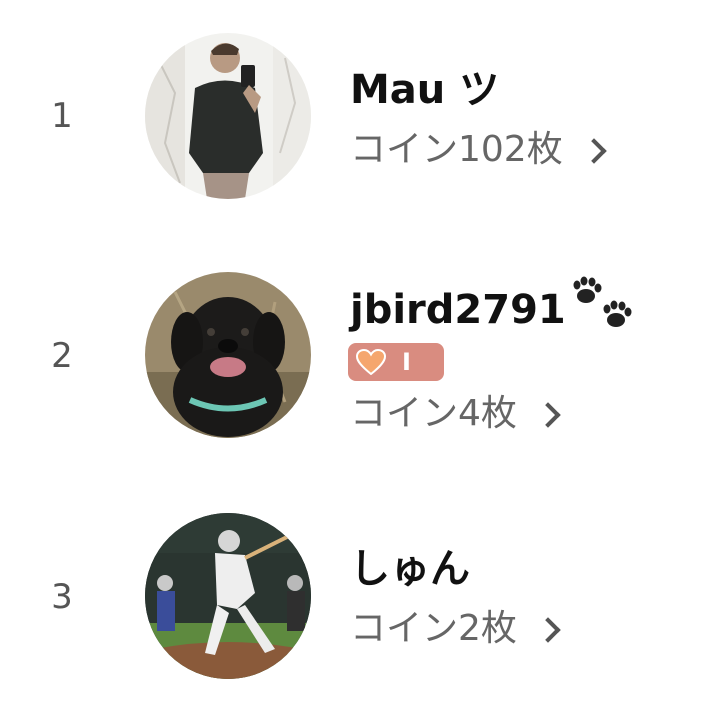 This screenshot has height=722, width=718. I want to click on user-name: しゅん, so click(410, 569).